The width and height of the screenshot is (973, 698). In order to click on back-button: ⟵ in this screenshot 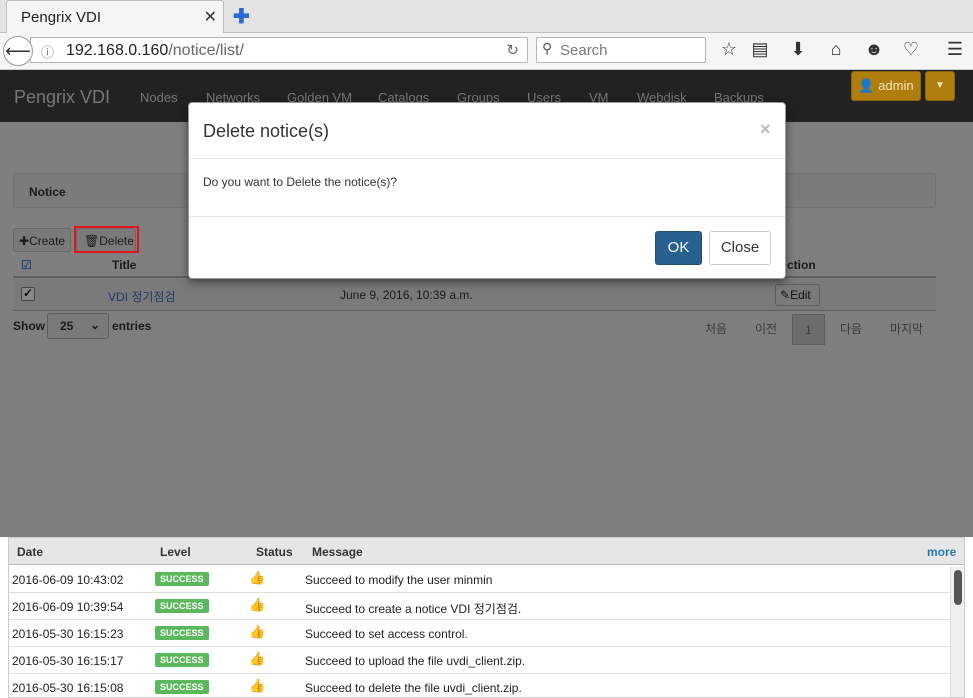, I will do `click(18, 51)`.